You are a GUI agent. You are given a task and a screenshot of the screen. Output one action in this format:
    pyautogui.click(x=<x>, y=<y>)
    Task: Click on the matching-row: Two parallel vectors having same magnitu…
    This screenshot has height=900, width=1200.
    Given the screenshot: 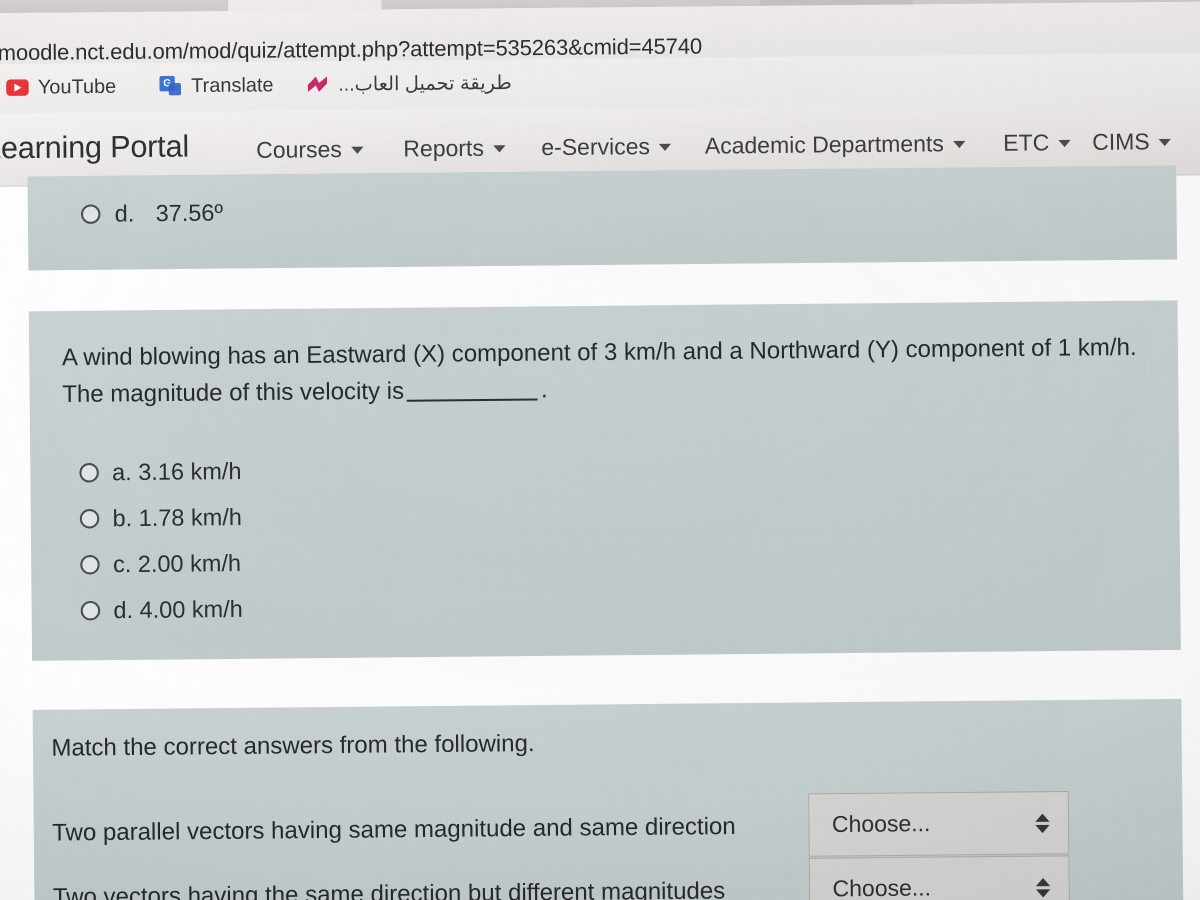 What is the action you would take?
    pyautogui.click(x=609, y=827)
    